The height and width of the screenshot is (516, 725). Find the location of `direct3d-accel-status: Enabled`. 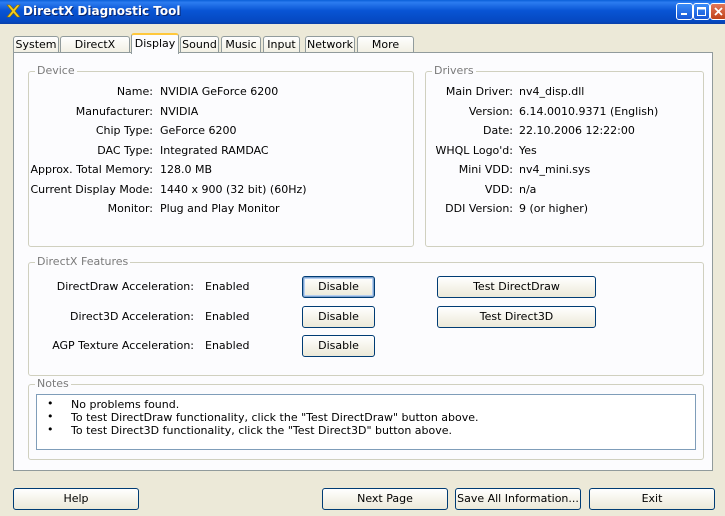

direct3d-accel-status: Enabled is located at coordinates (227, 316).